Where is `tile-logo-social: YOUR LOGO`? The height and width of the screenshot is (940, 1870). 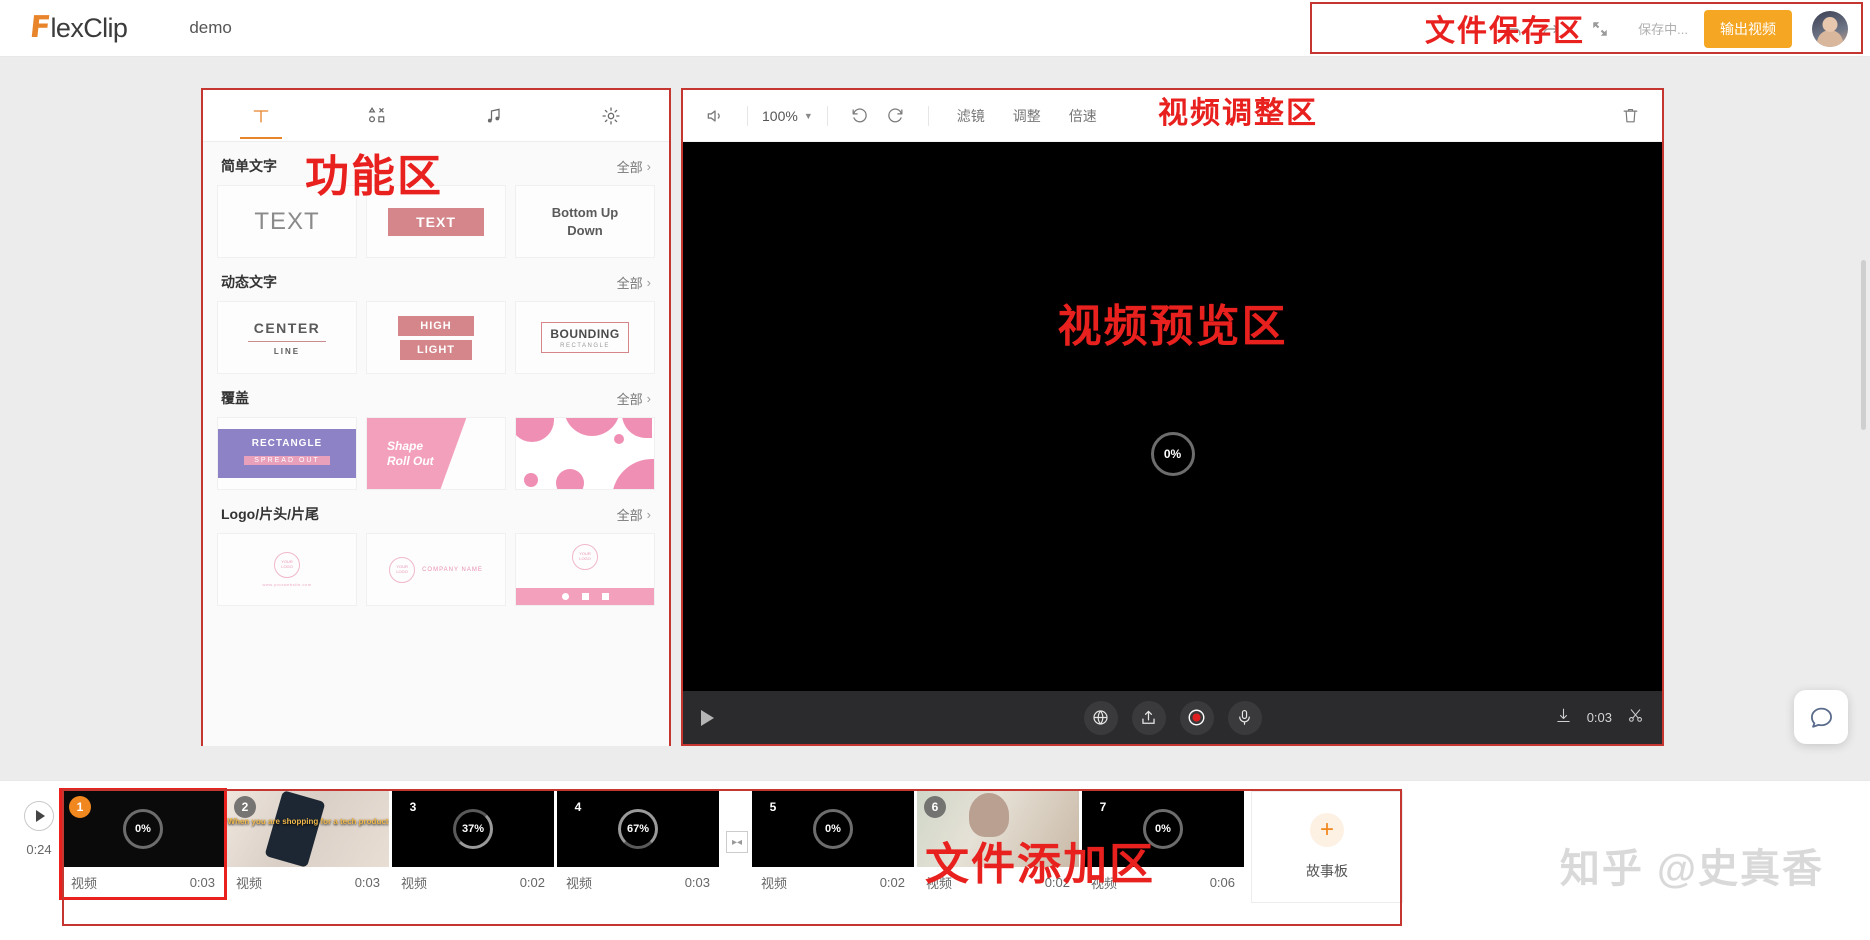
tile-logo-social: YOUR LOGO is located at coordinates (585, 569).